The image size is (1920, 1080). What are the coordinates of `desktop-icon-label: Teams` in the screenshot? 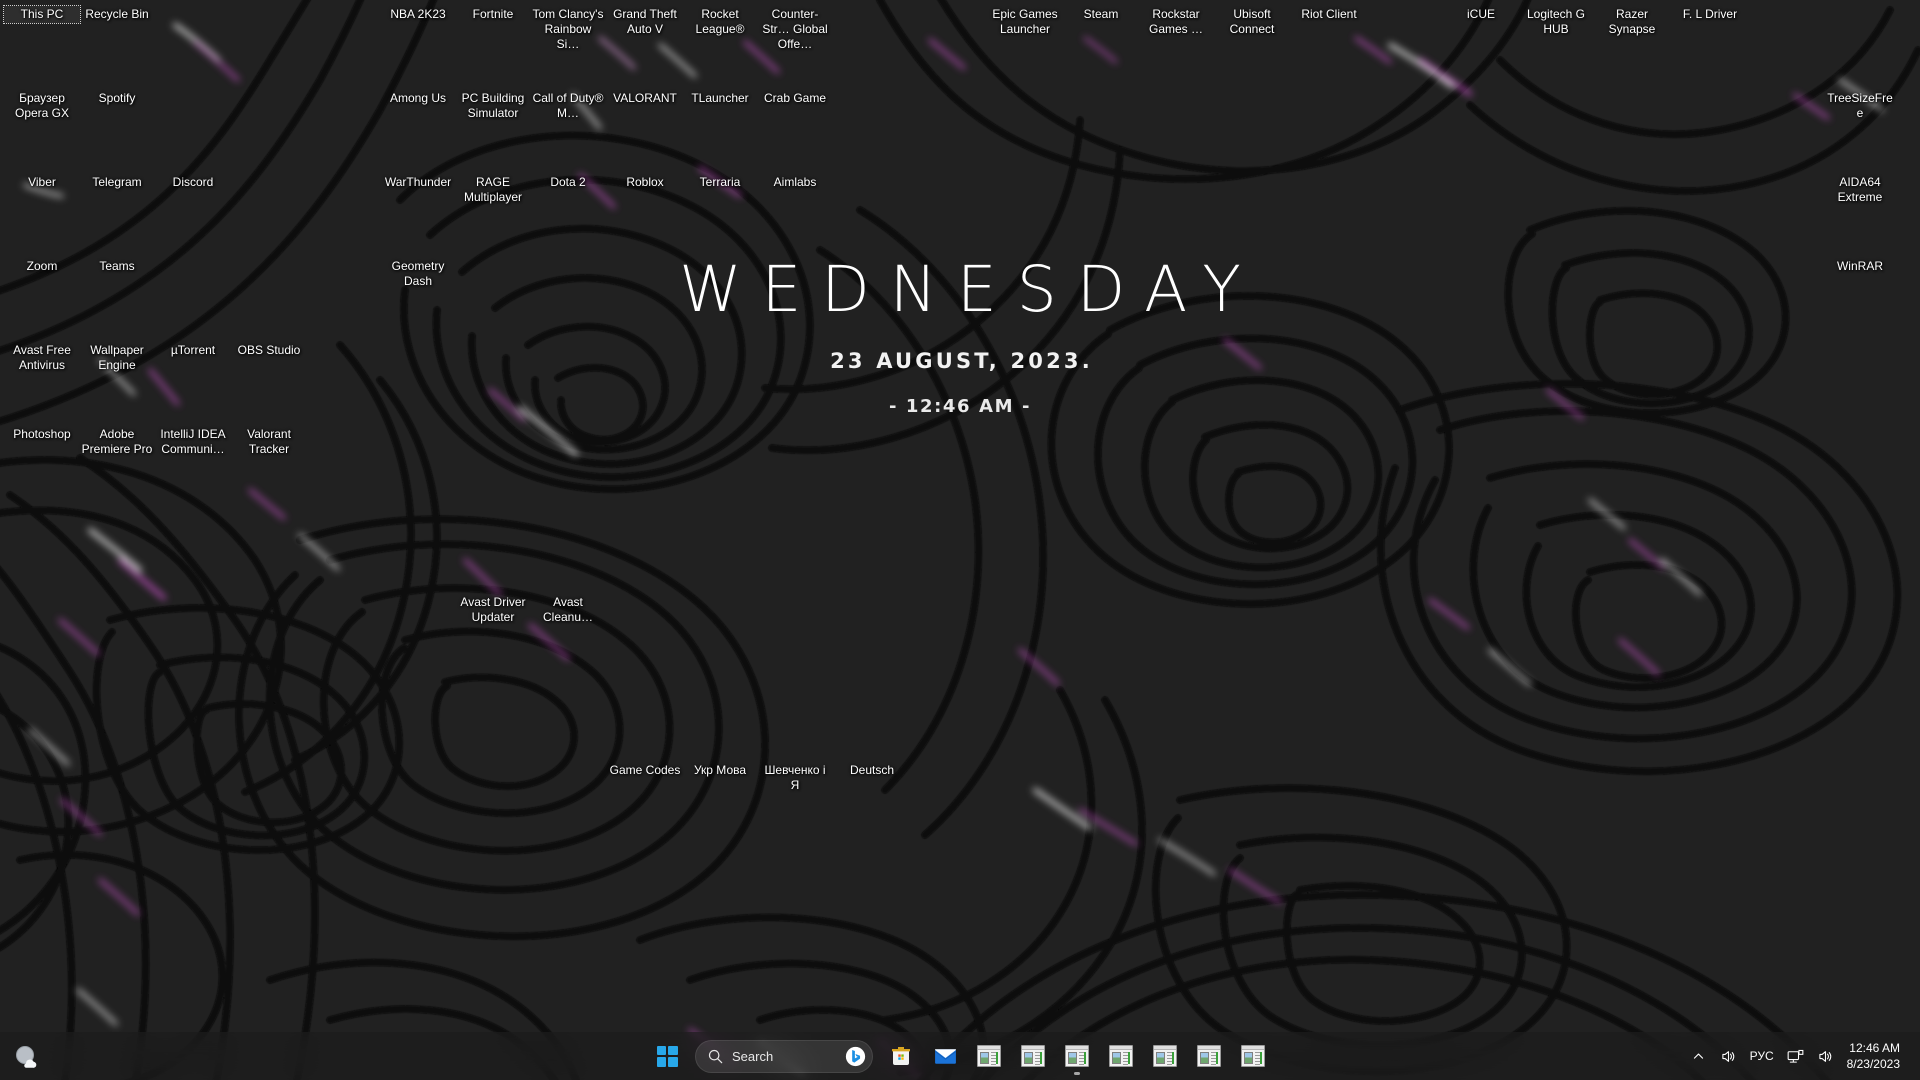 It's located at (117, 266).